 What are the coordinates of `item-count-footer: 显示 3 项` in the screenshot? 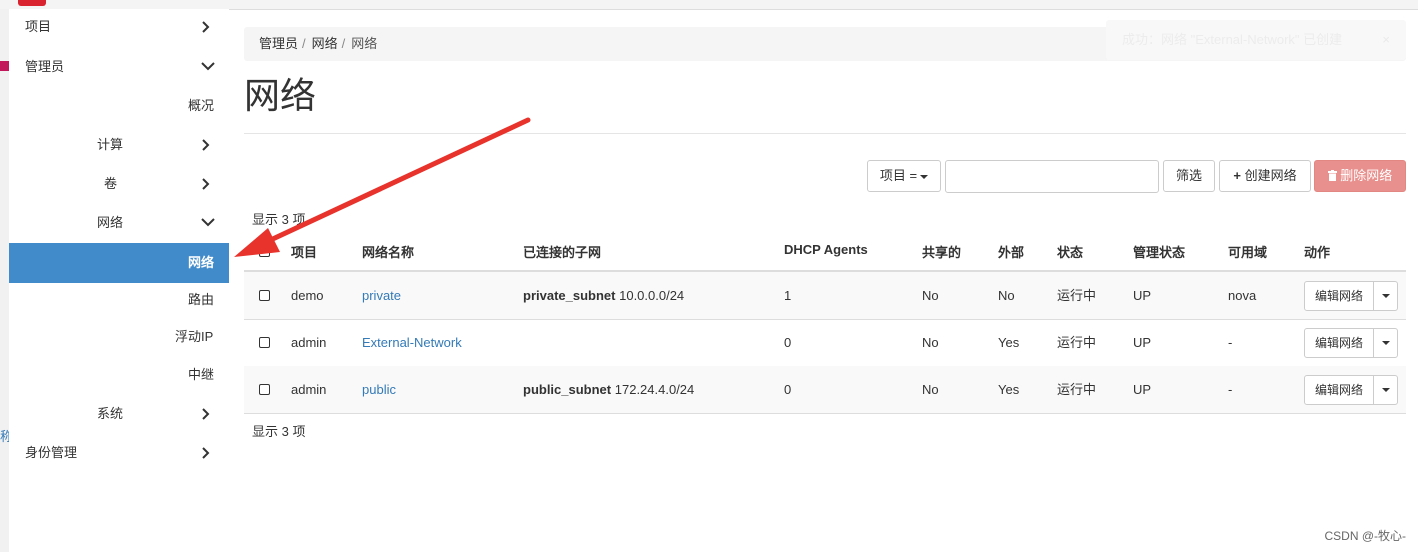 It's located at (279, 431).